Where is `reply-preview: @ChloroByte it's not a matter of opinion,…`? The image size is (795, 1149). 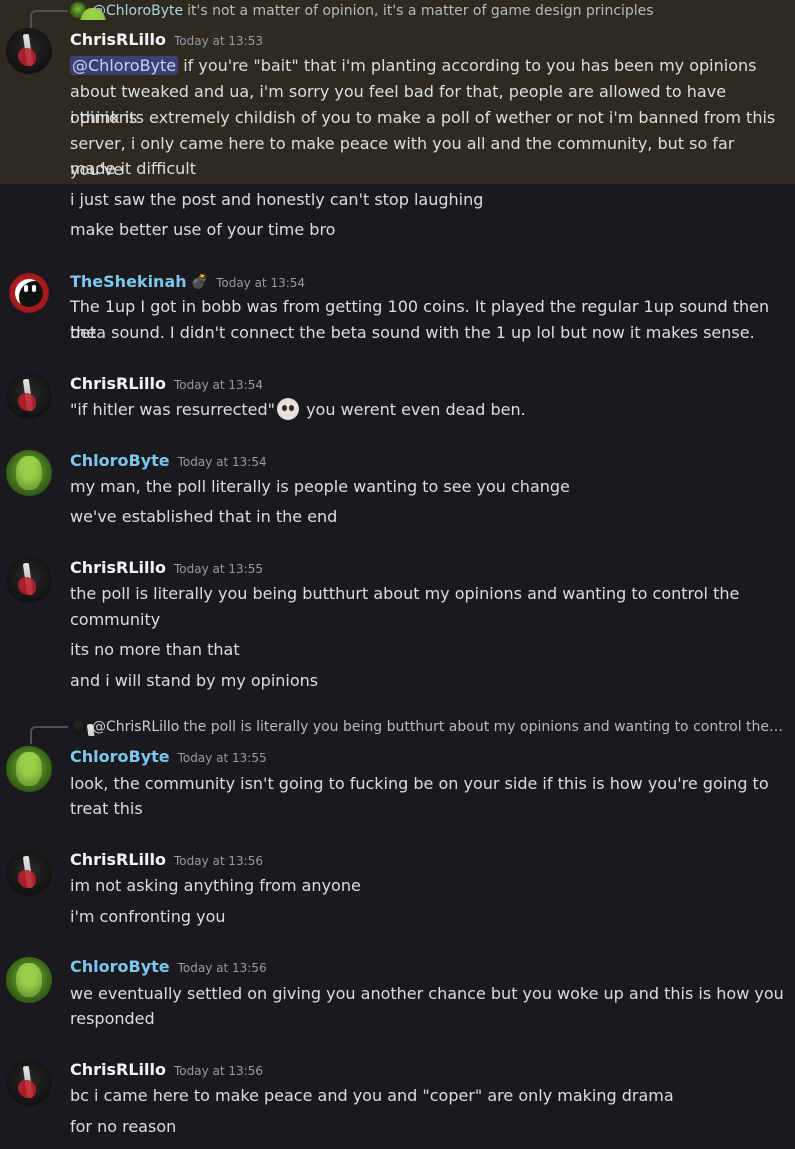
reply-preview: @ChloroByte it's not a matter of opinion,… is located at coordinates (427, 11).